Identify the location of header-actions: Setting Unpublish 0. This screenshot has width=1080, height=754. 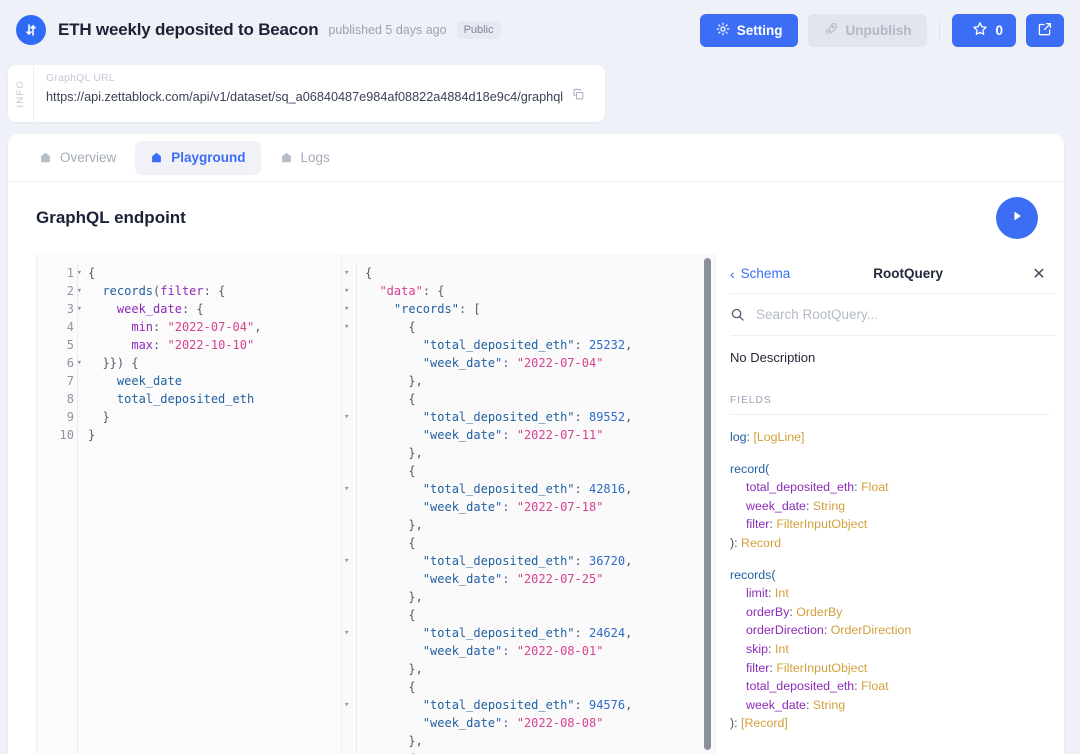
(881, 30).